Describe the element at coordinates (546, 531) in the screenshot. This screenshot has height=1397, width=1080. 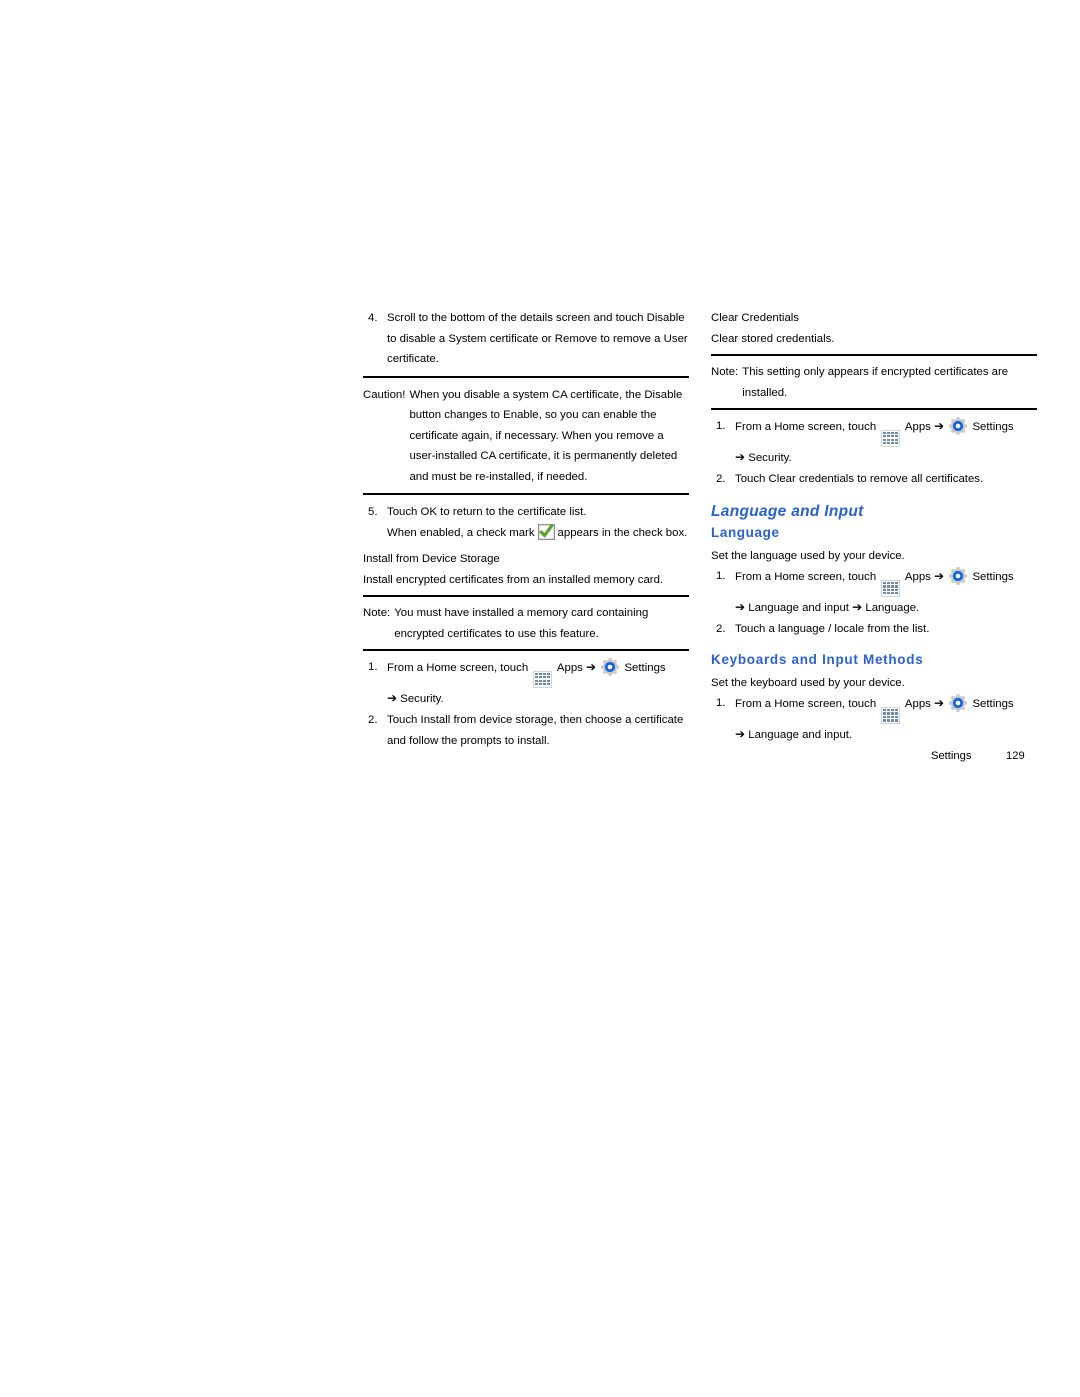
I see `green-checkmark-icon` at that location.